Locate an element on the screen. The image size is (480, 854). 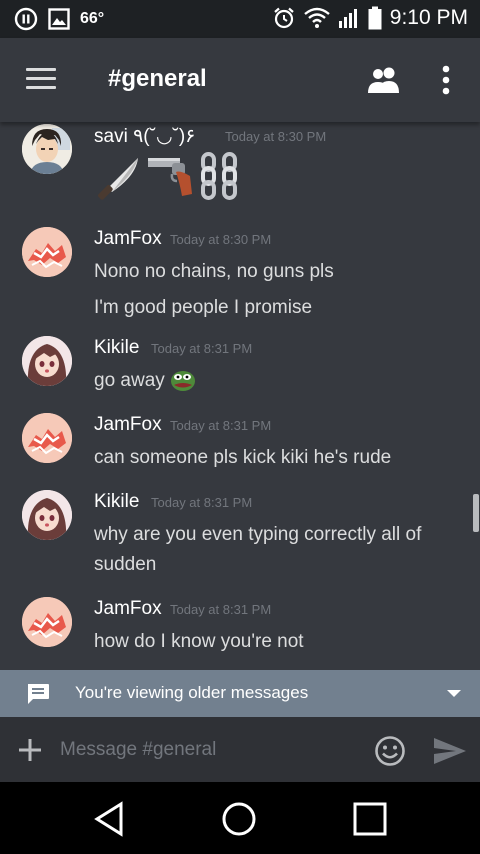
image-icon is located at coordinates (59, 19).